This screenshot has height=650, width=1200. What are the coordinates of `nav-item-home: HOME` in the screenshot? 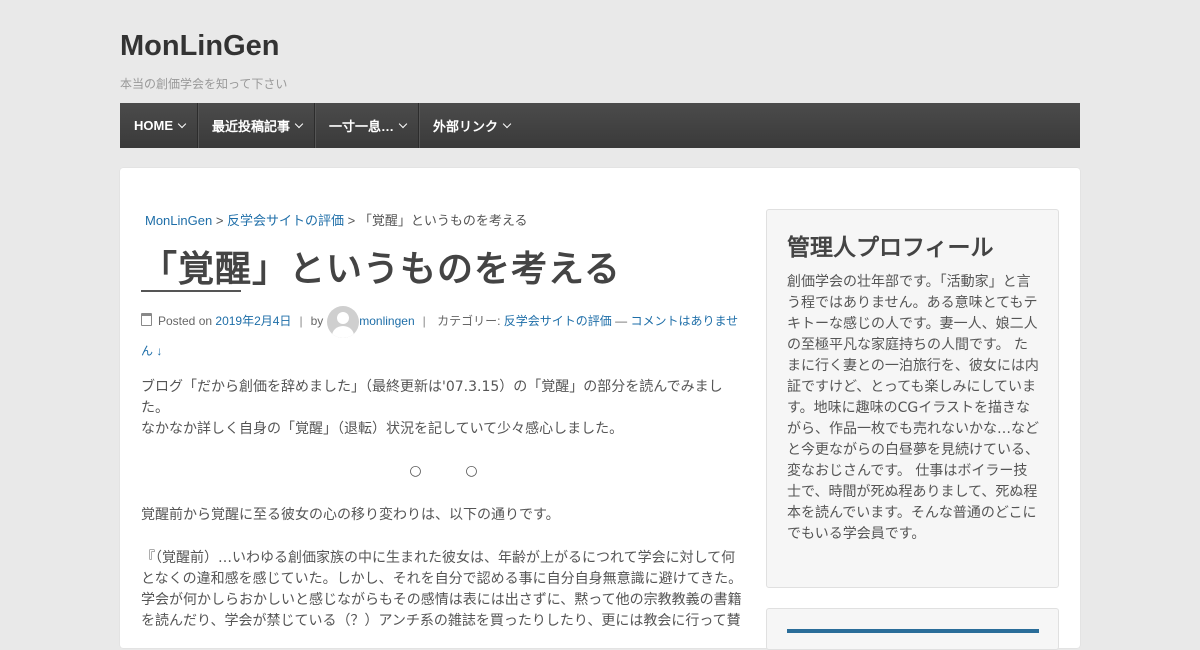 It's located at (159, 125).